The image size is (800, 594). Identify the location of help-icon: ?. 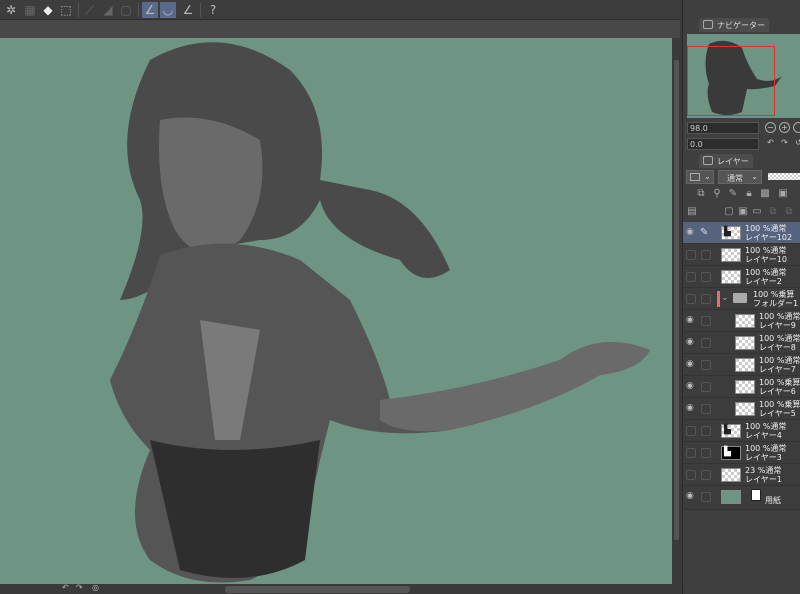
(213, 10).